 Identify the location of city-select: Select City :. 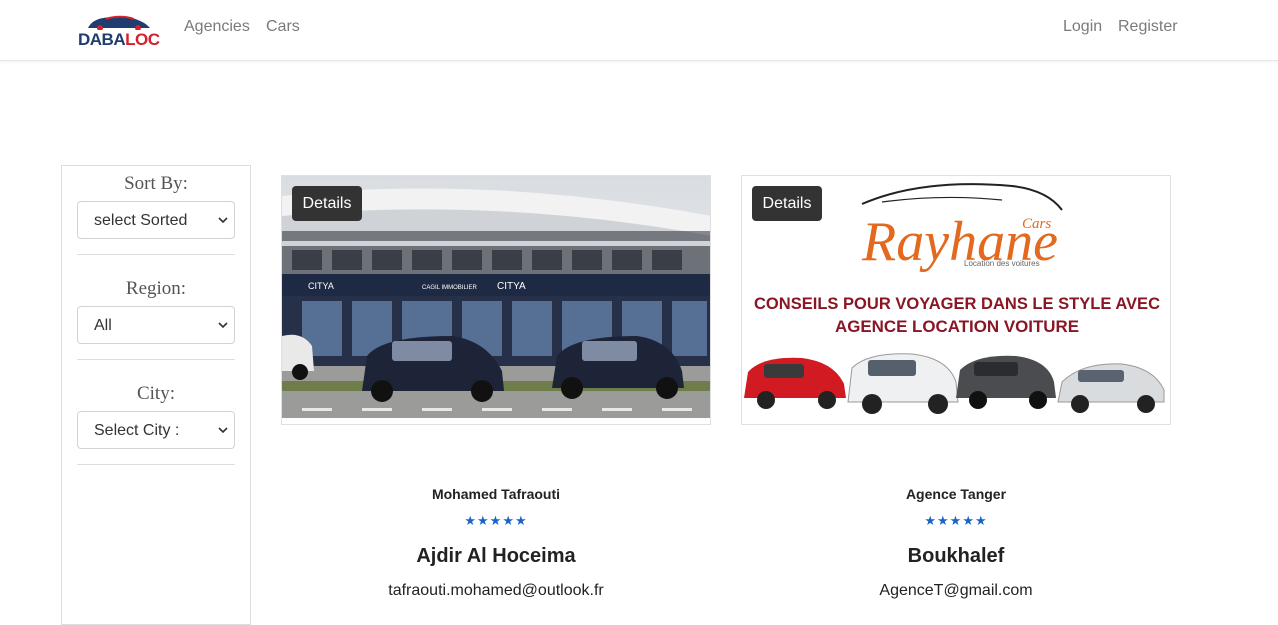
(156, 430).